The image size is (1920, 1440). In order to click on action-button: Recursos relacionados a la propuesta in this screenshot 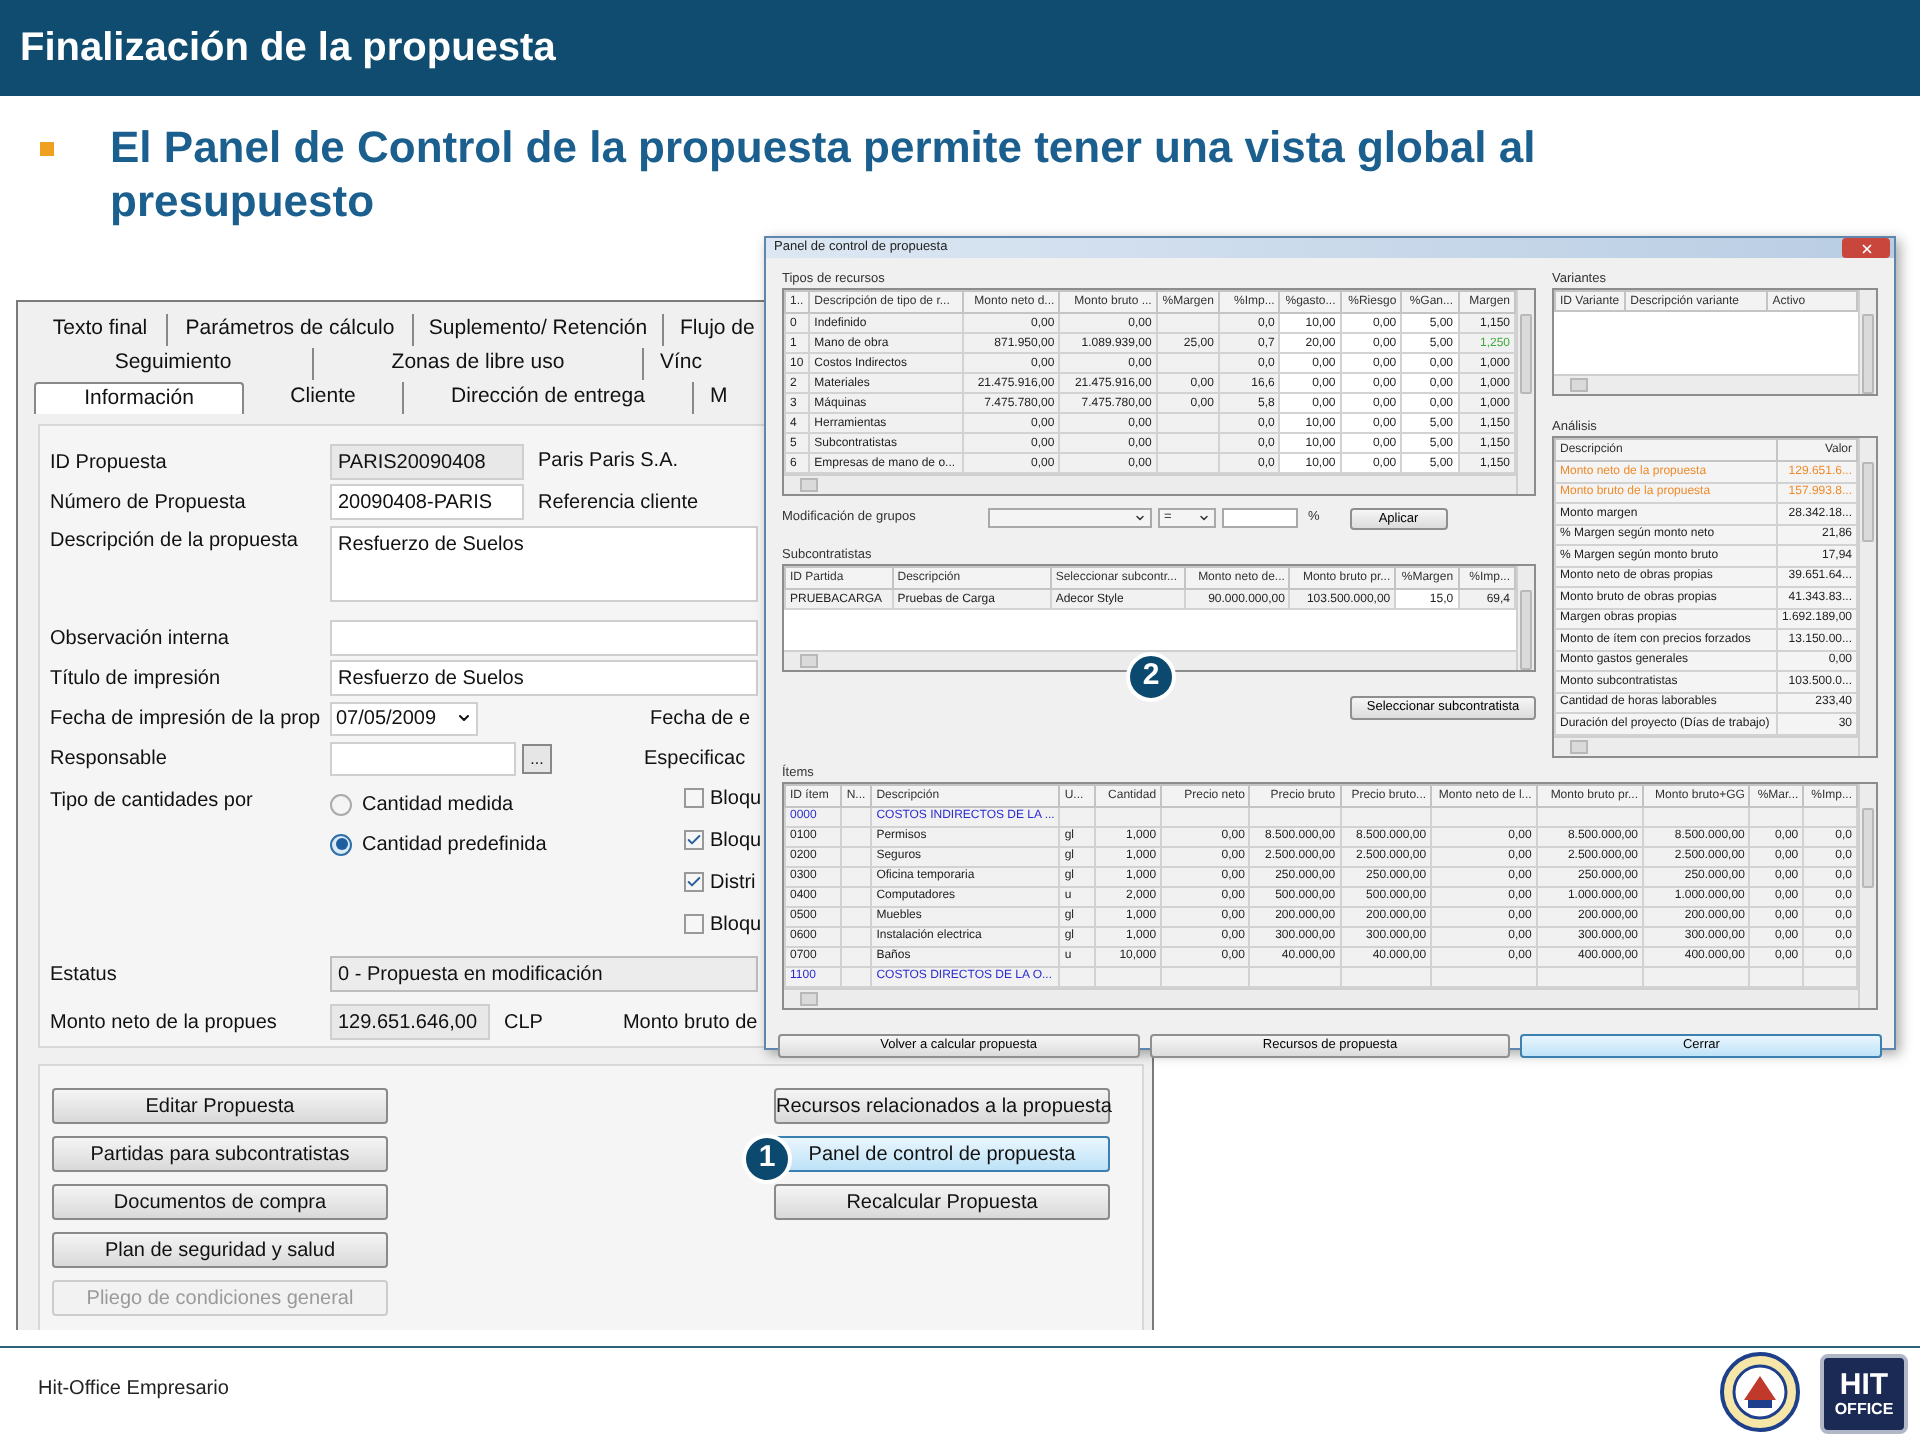, I will do `click(942, 1106)`.